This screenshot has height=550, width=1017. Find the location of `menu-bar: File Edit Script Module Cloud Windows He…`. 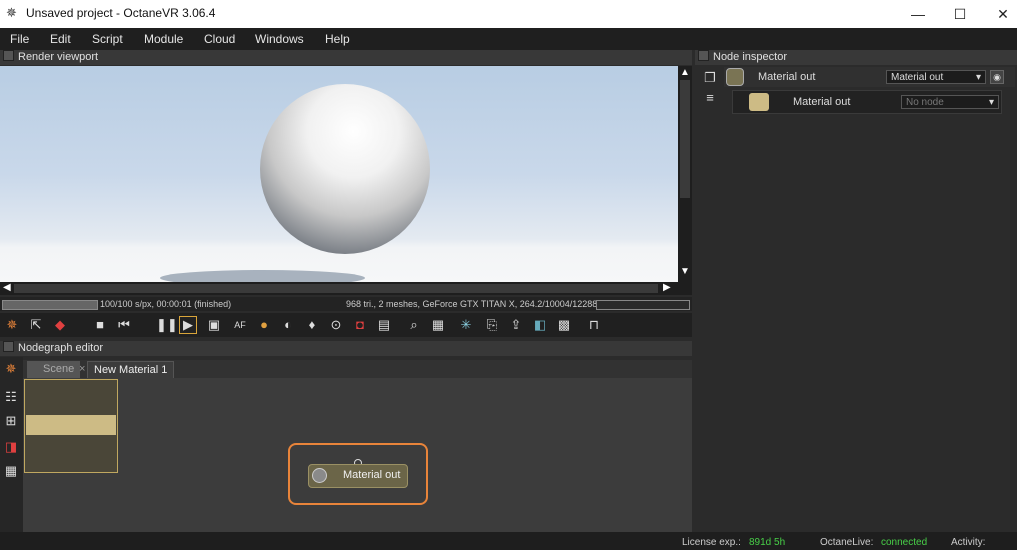

menu-bar: File Edit Script Module Cloud Windows He… is located at coordinates (508, 39).